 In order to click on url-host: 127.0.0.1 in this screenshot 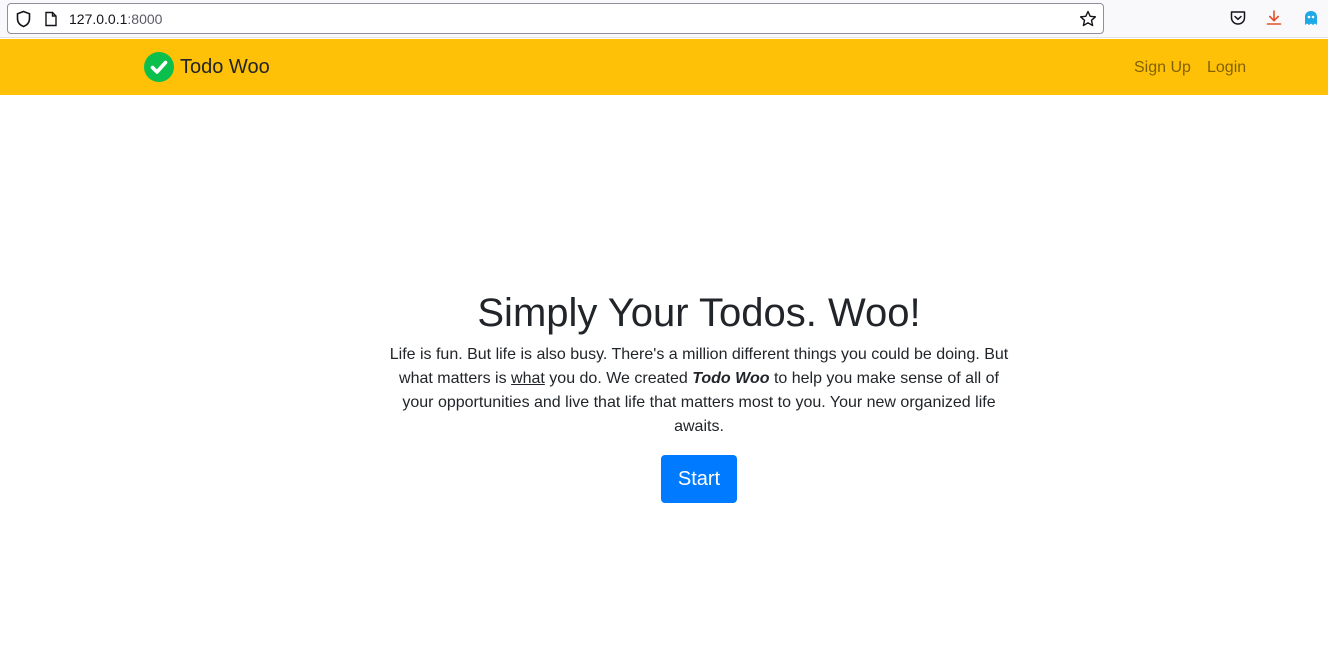, I will do `click(98, 19)`.